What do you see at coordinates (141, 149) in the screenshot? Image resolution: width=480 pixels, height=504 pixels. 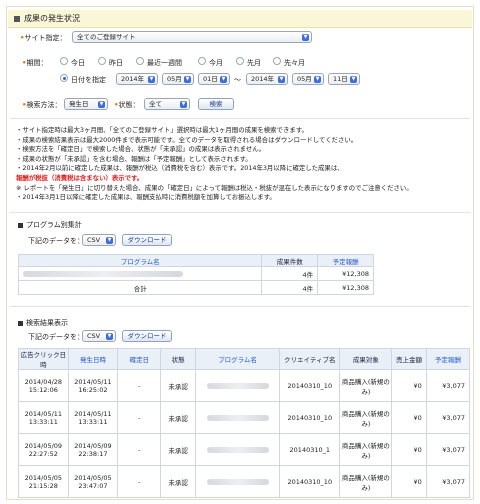 I see `notice-item: ・検索方法を「確定日」で検索した場合、状態が「未承認」の成果は表示されません。` at bounding box center [141, 149].